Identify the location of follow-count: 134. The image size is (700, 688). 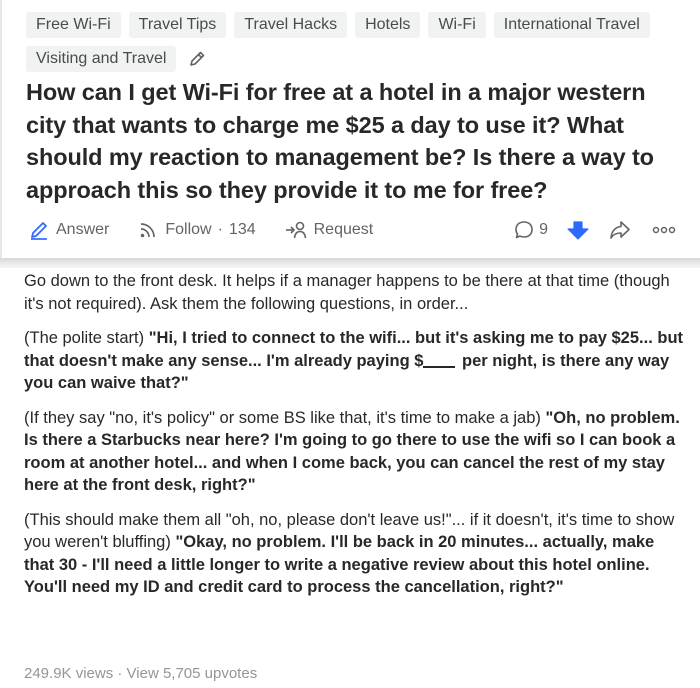
(242, 229).